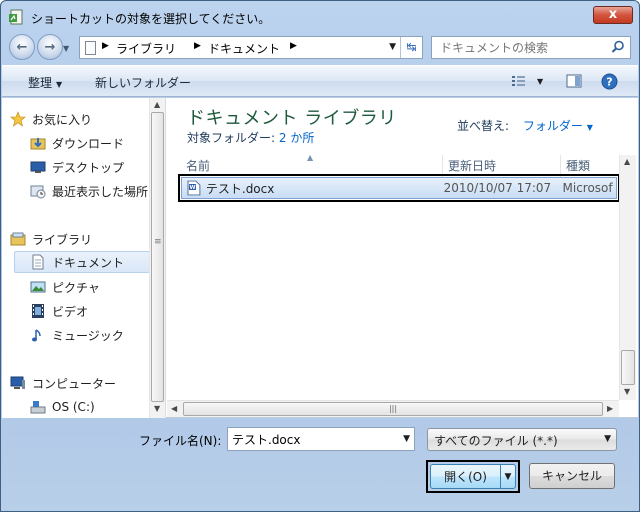 This screenshot has width=640, height=513. I want to click on sidebar-item-documents: ドキュメント, so click(82, 262).